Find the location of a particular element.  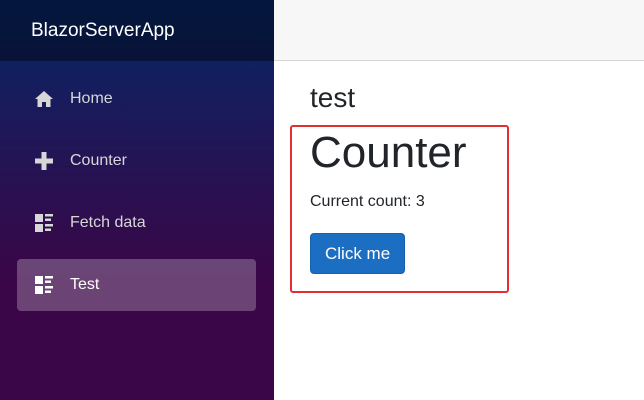

highlight-annotation-box is located at coordinates (399, 209).